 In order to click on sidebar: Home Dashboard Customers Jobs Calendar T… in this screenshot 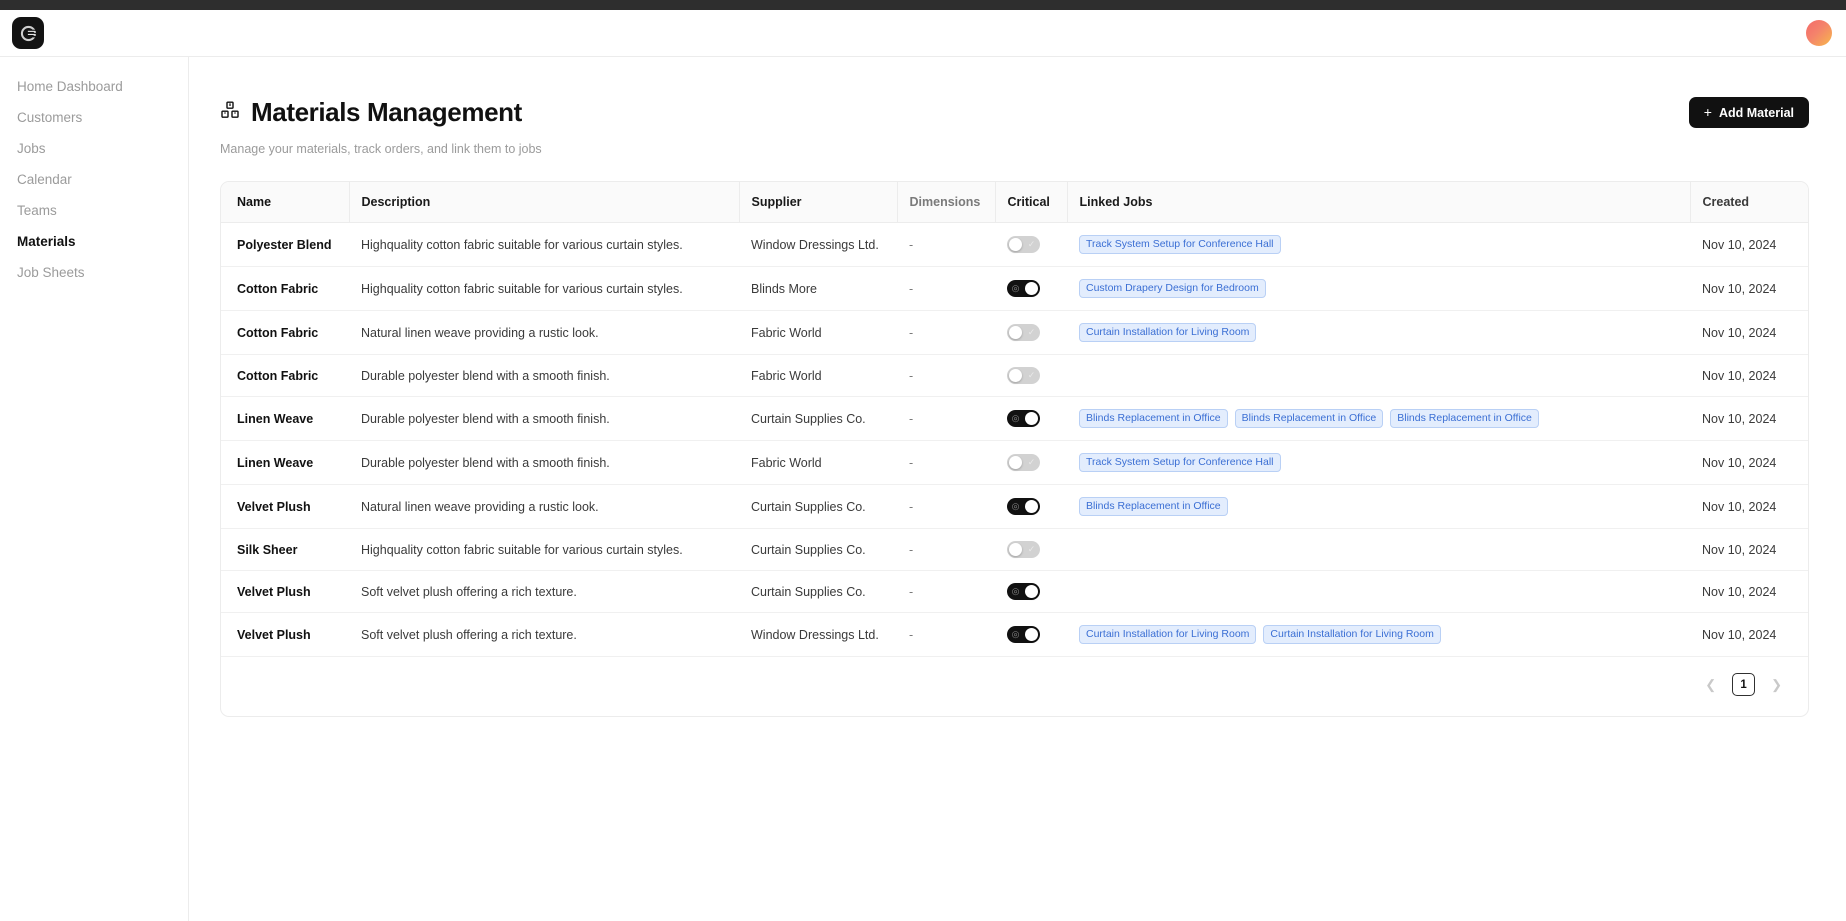, I will do `click(94, 489)`.